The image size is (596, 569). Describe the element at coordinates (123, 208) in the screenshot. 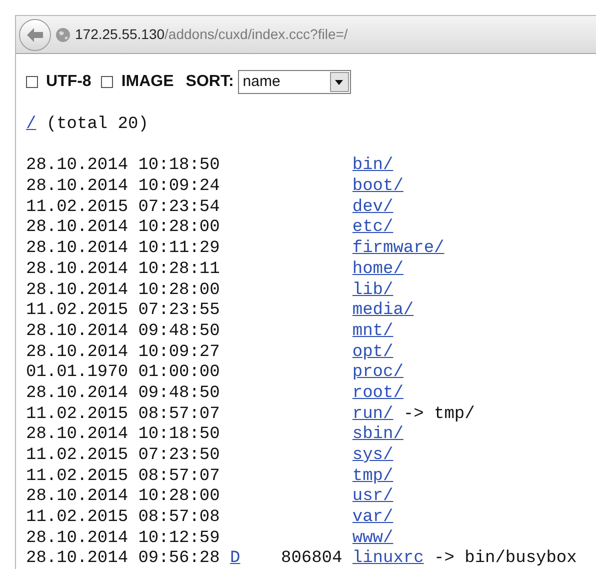

I see `date-text: 11.02.2015 07:23:54` at that location.